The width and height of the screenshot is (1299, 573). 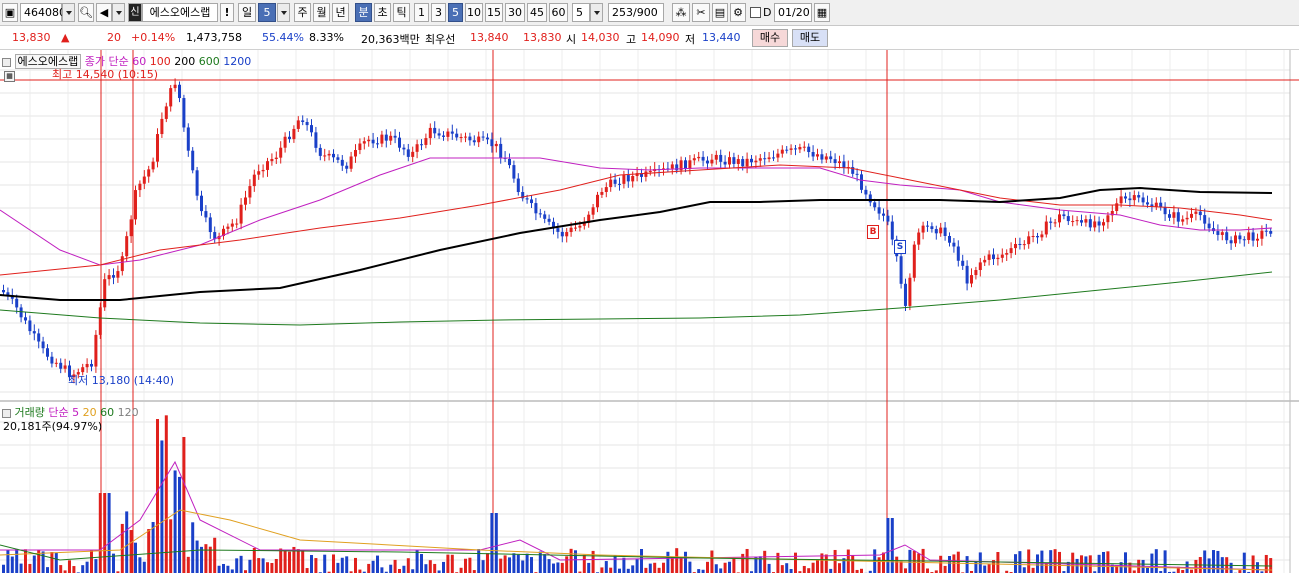 What do you see at coordinates (43, 12) in the screenshot?
I see `stock-code-input: 464080` at bounding box center [43, 12].